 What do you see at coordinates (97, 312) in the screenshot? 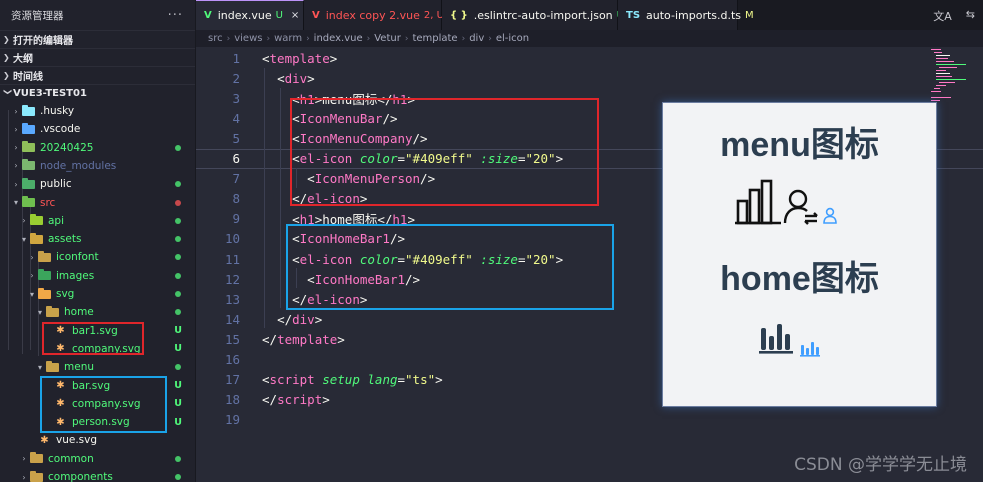
I see `file-tree-folder: ▾ home` at bounding box center [97, 312].